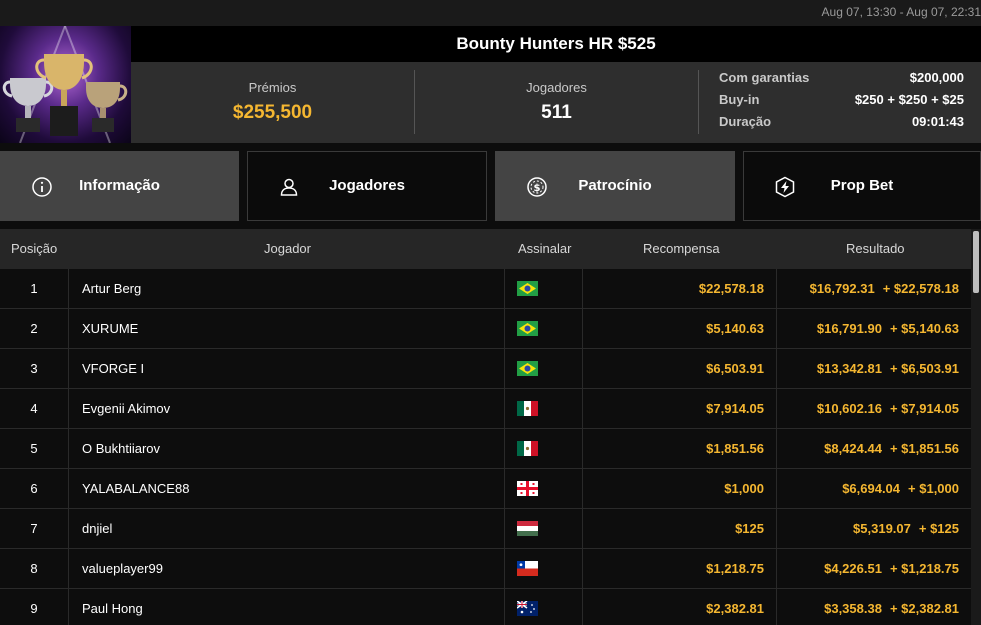 Image resolution: width=981 pixels, height=625 pixels. What do you see at coordinates (976, 262) in the screenshot?
I see `scrollbar-thumb` at bounding box center [976, 262].